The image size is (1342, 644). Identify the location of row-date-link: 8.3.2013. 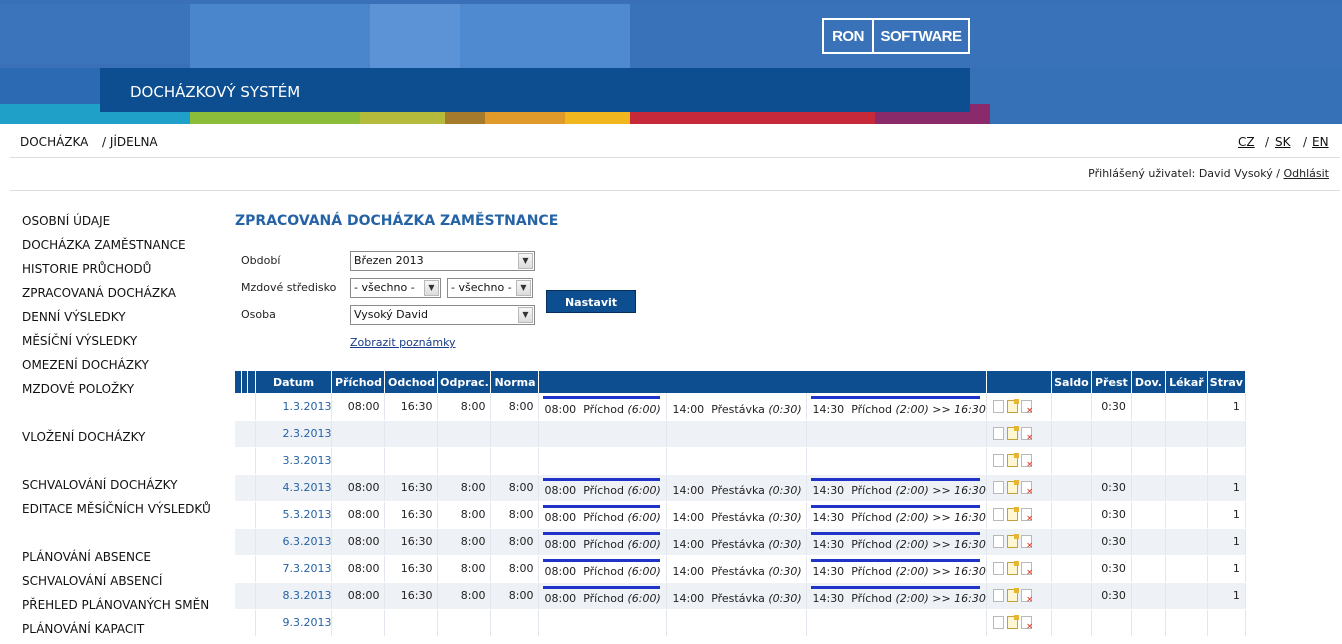
(294, 596).